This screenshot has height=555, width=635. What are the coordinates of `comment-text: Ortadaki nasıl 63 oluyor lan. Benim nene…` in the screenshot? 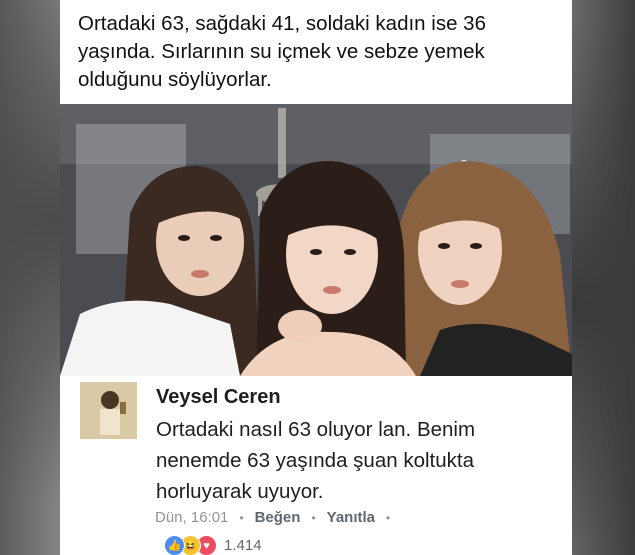 It's located at (316, 460).